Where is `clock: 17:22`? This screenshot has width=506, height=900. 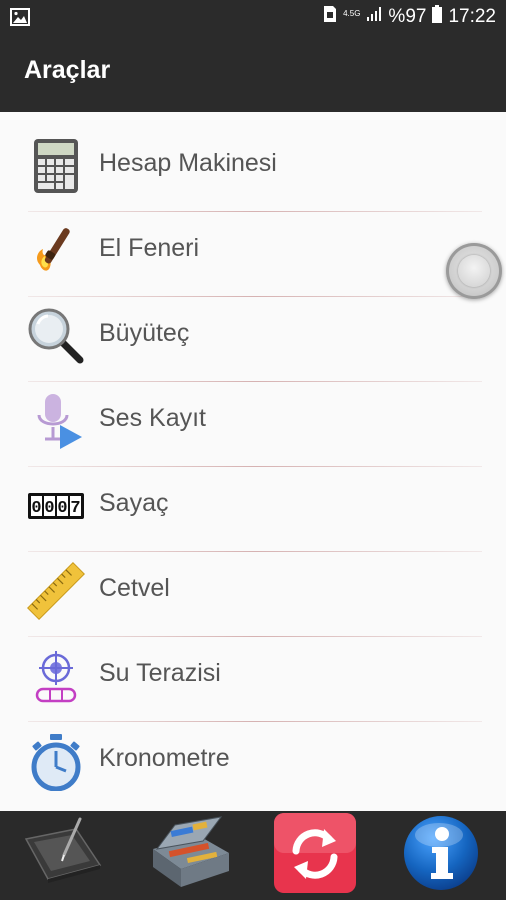
clock: 17:22 is located at coordinates (472, 16).